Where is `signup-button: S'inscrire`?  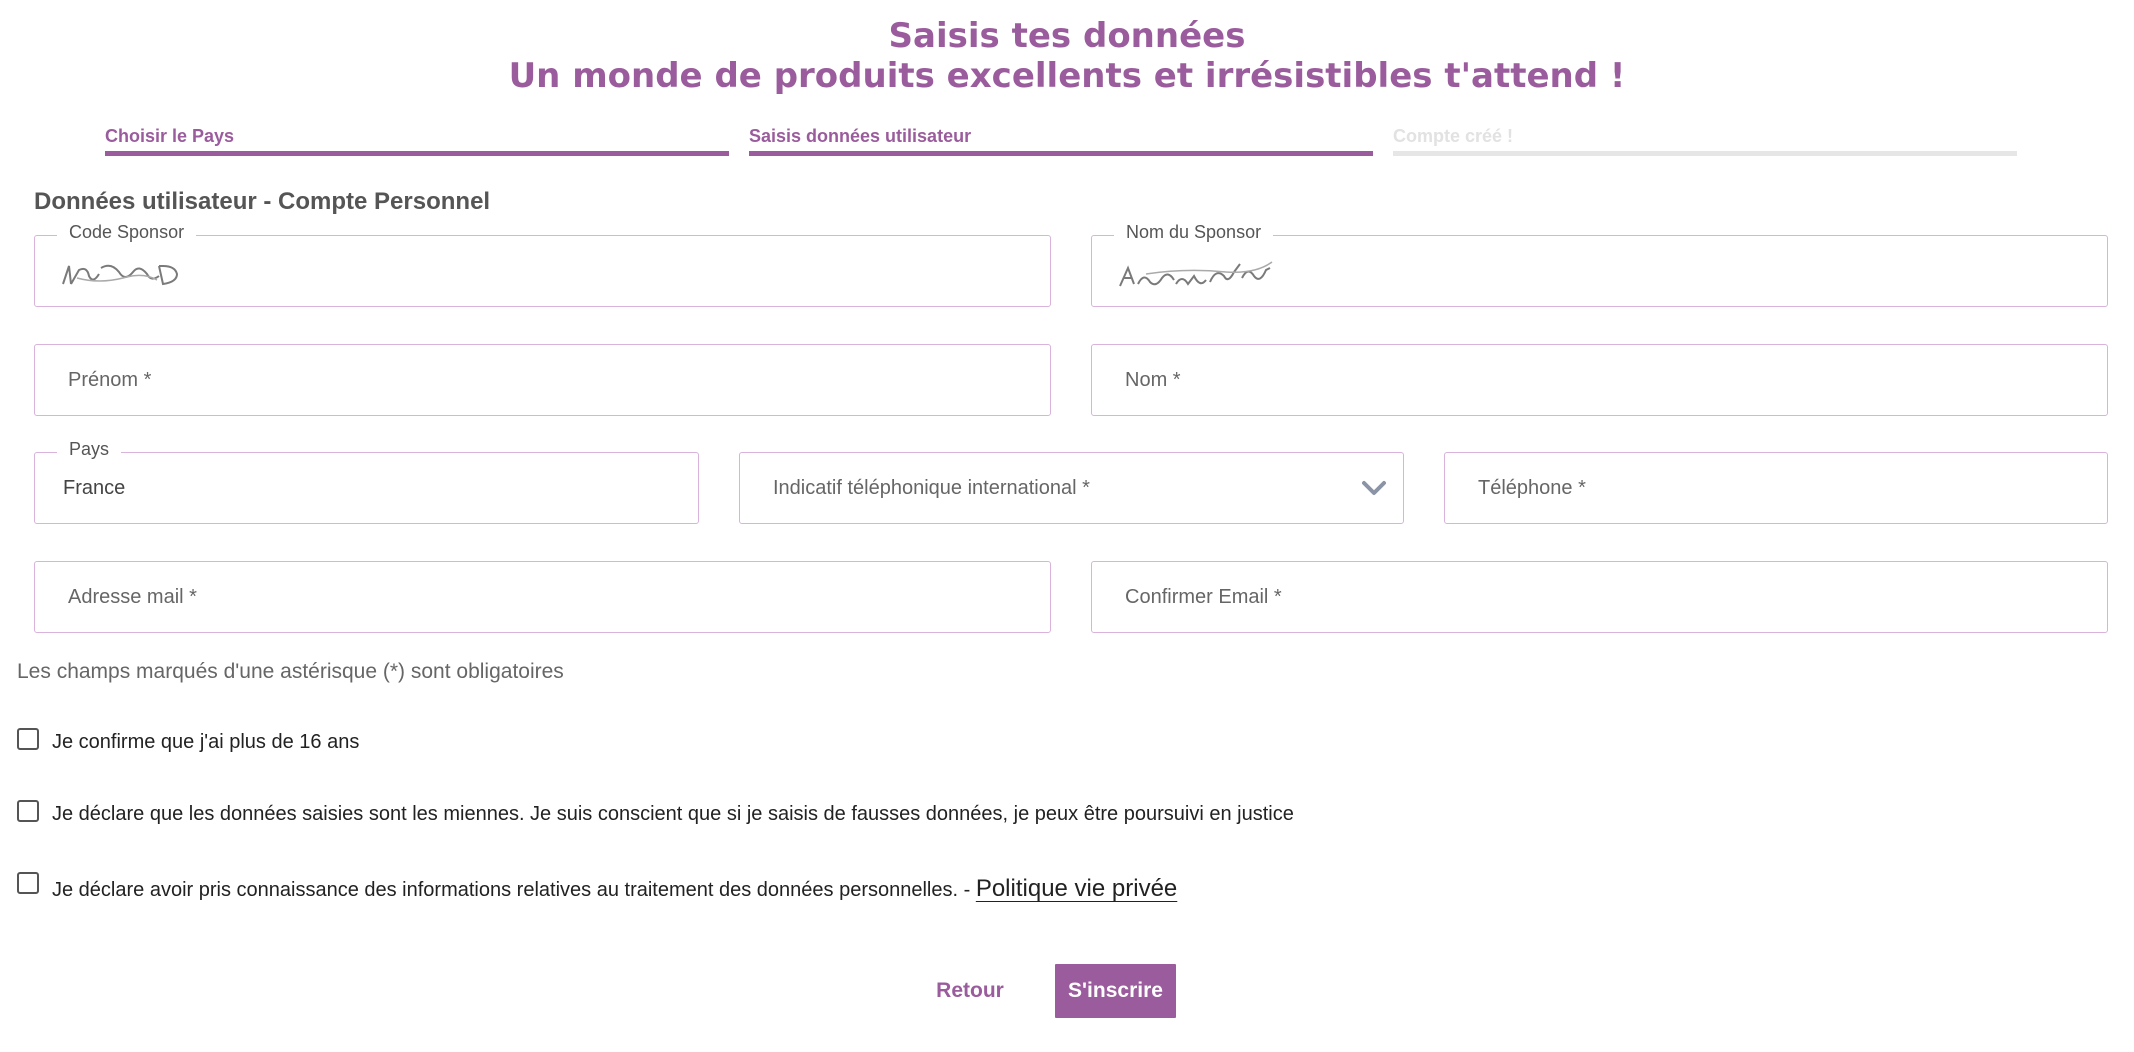
signup-button: S'inscrire is located at coordinates (1115, 991).